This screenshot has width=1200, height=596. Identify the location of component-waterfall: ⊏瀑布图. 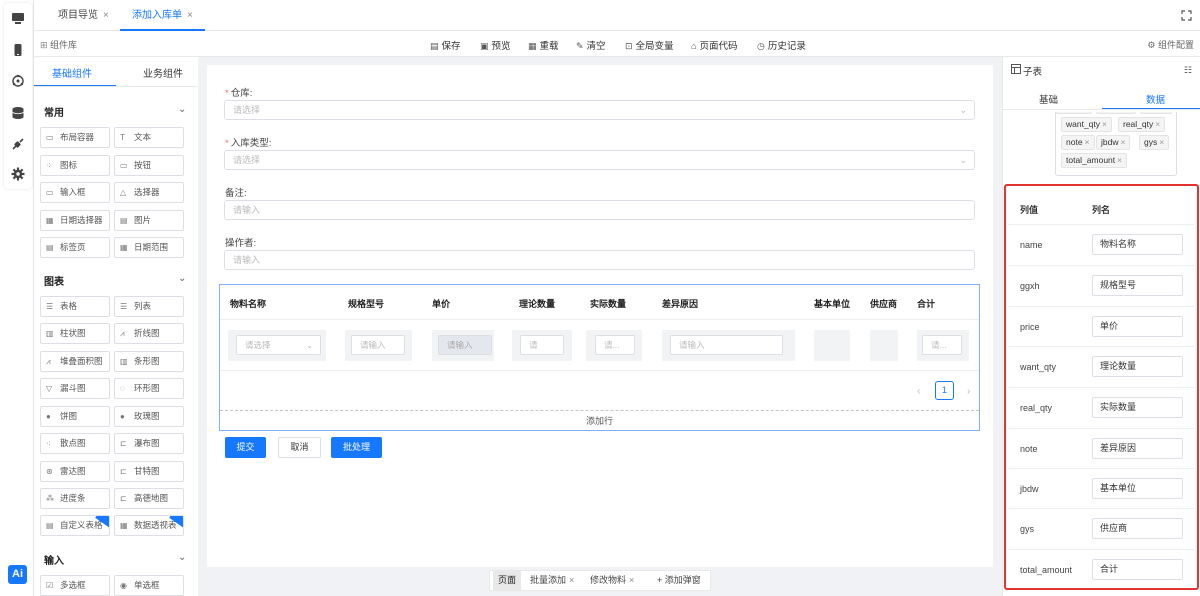
(149, 443).